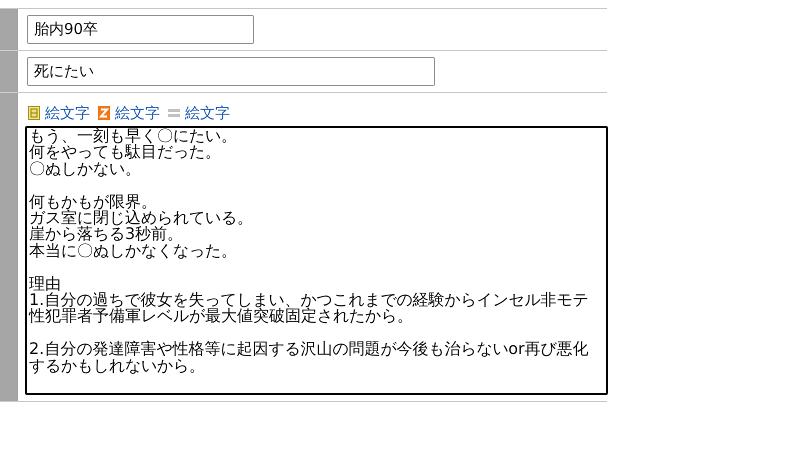  I want to click on text-line: 理由, so click(45, 284).